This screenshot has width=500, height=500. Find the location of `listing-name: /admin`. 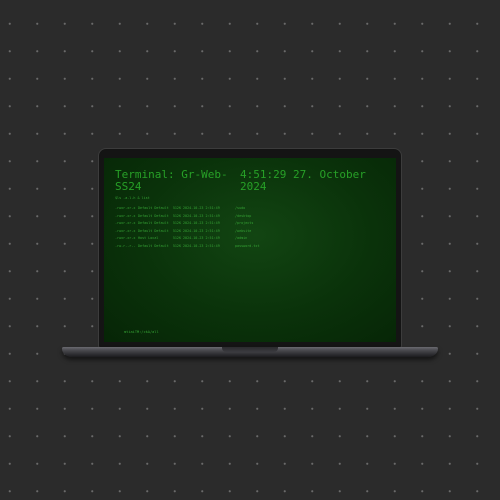

listing-name: /admin is located at coordinates (241, 238).